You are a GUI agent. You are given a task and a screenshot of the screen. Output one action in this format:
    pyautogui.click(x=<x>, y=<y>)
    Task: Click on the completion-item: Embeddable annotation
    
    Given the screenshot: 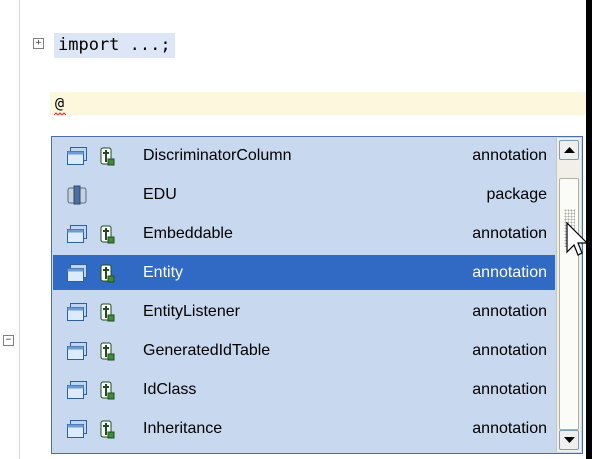 What is the action you would take?
    pyautogui.click(x=304, y=233)
    